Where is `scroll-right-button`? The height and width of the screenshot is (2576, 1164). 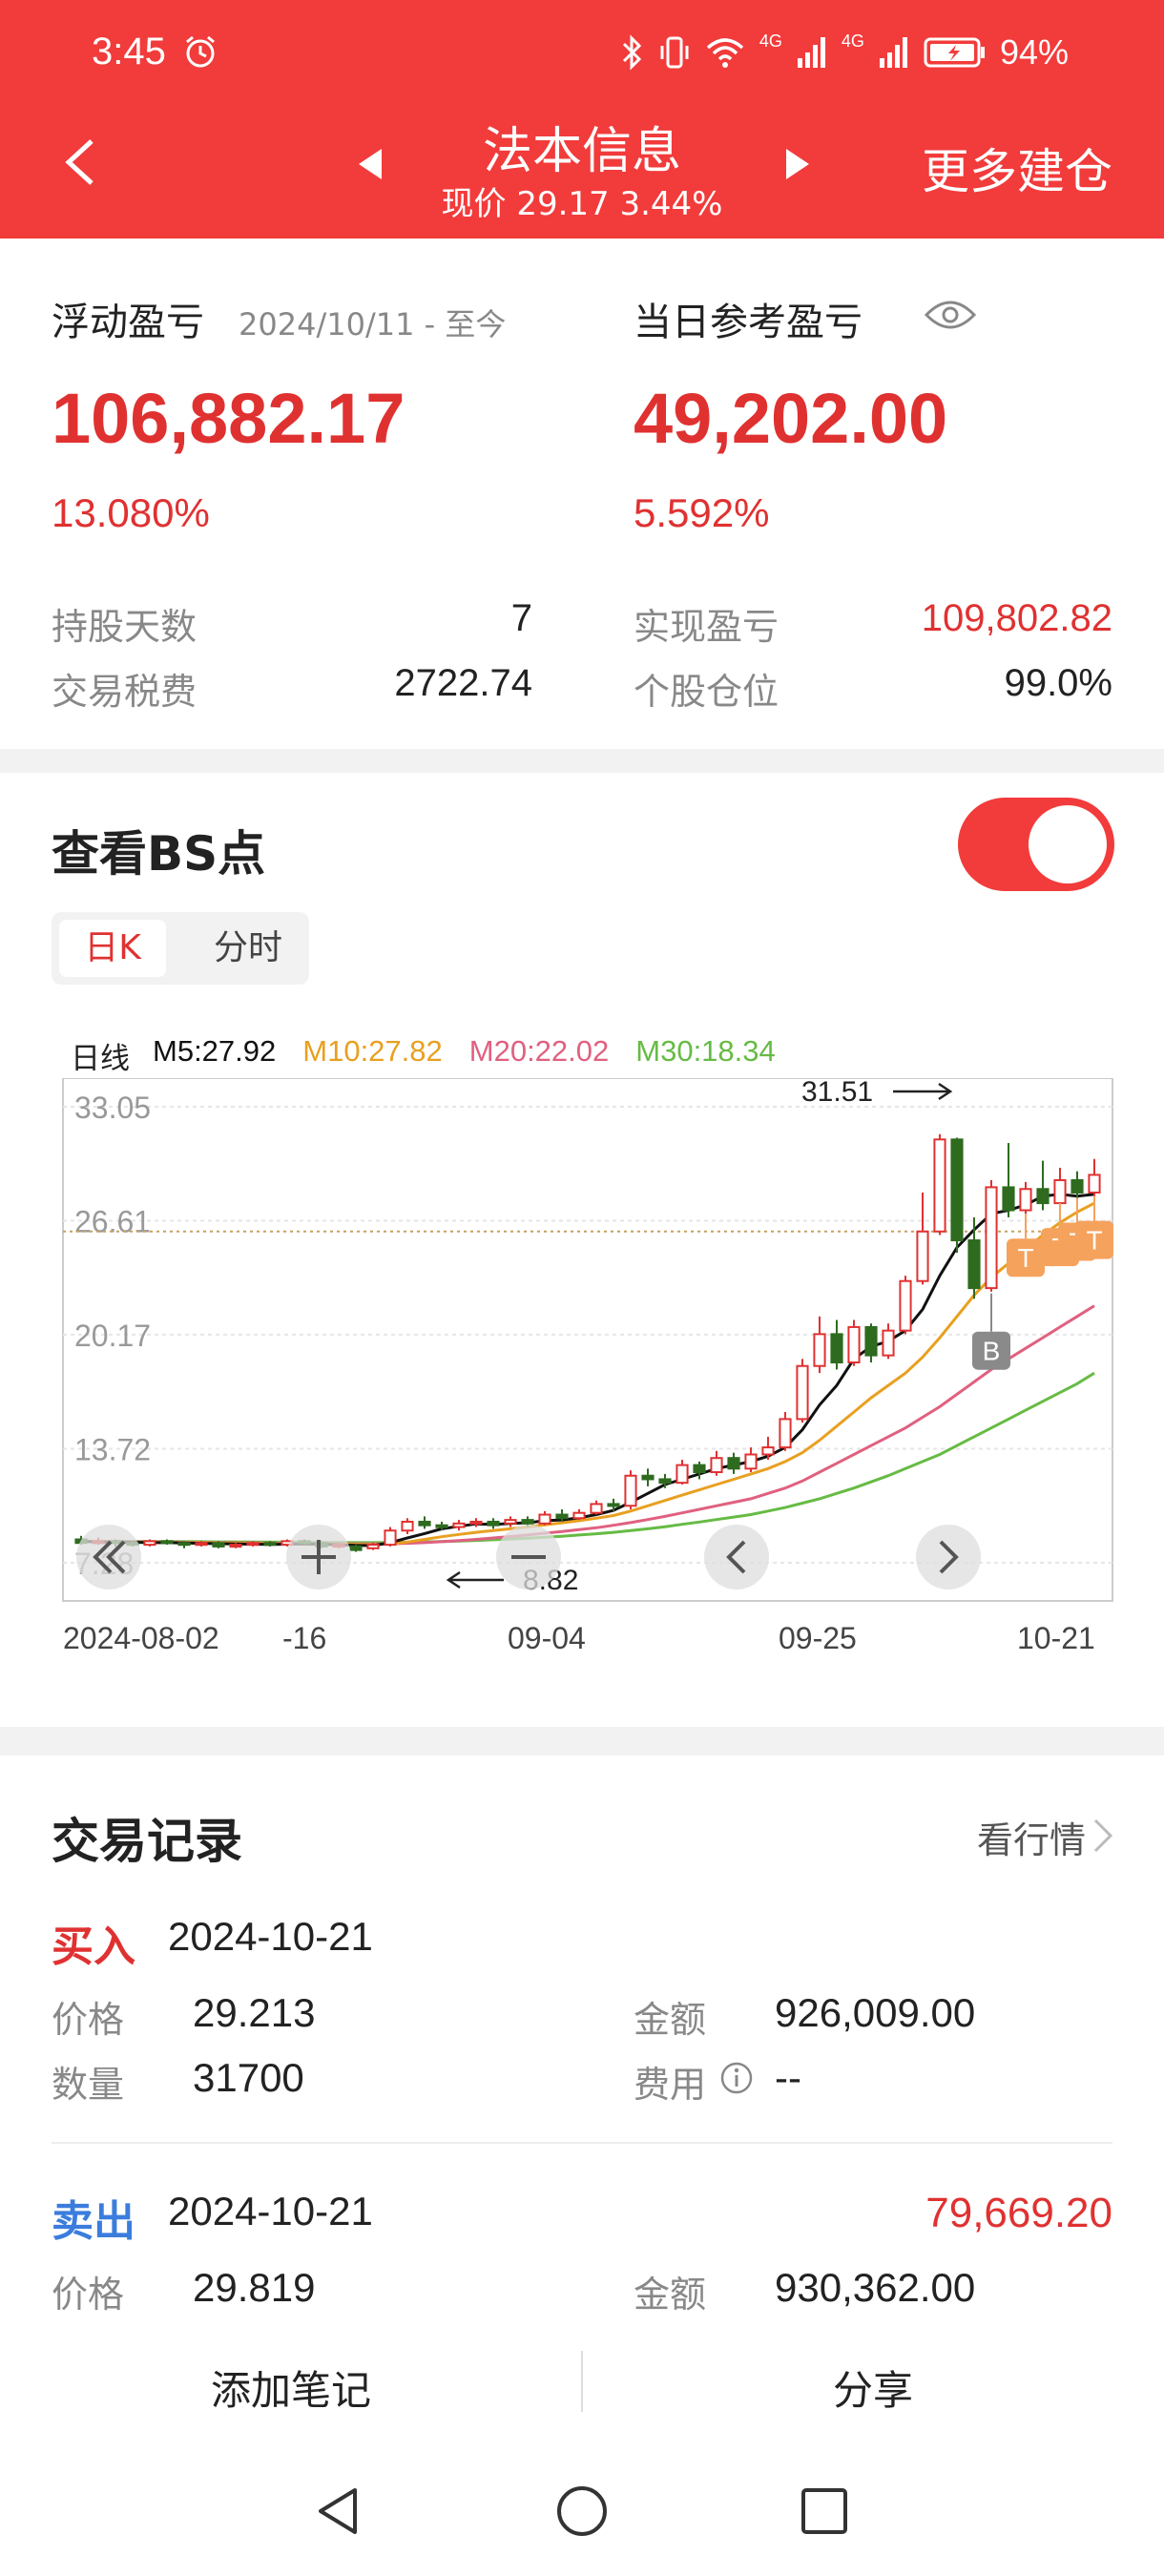
scroll-right-button is located at coordinates (948, 1557).